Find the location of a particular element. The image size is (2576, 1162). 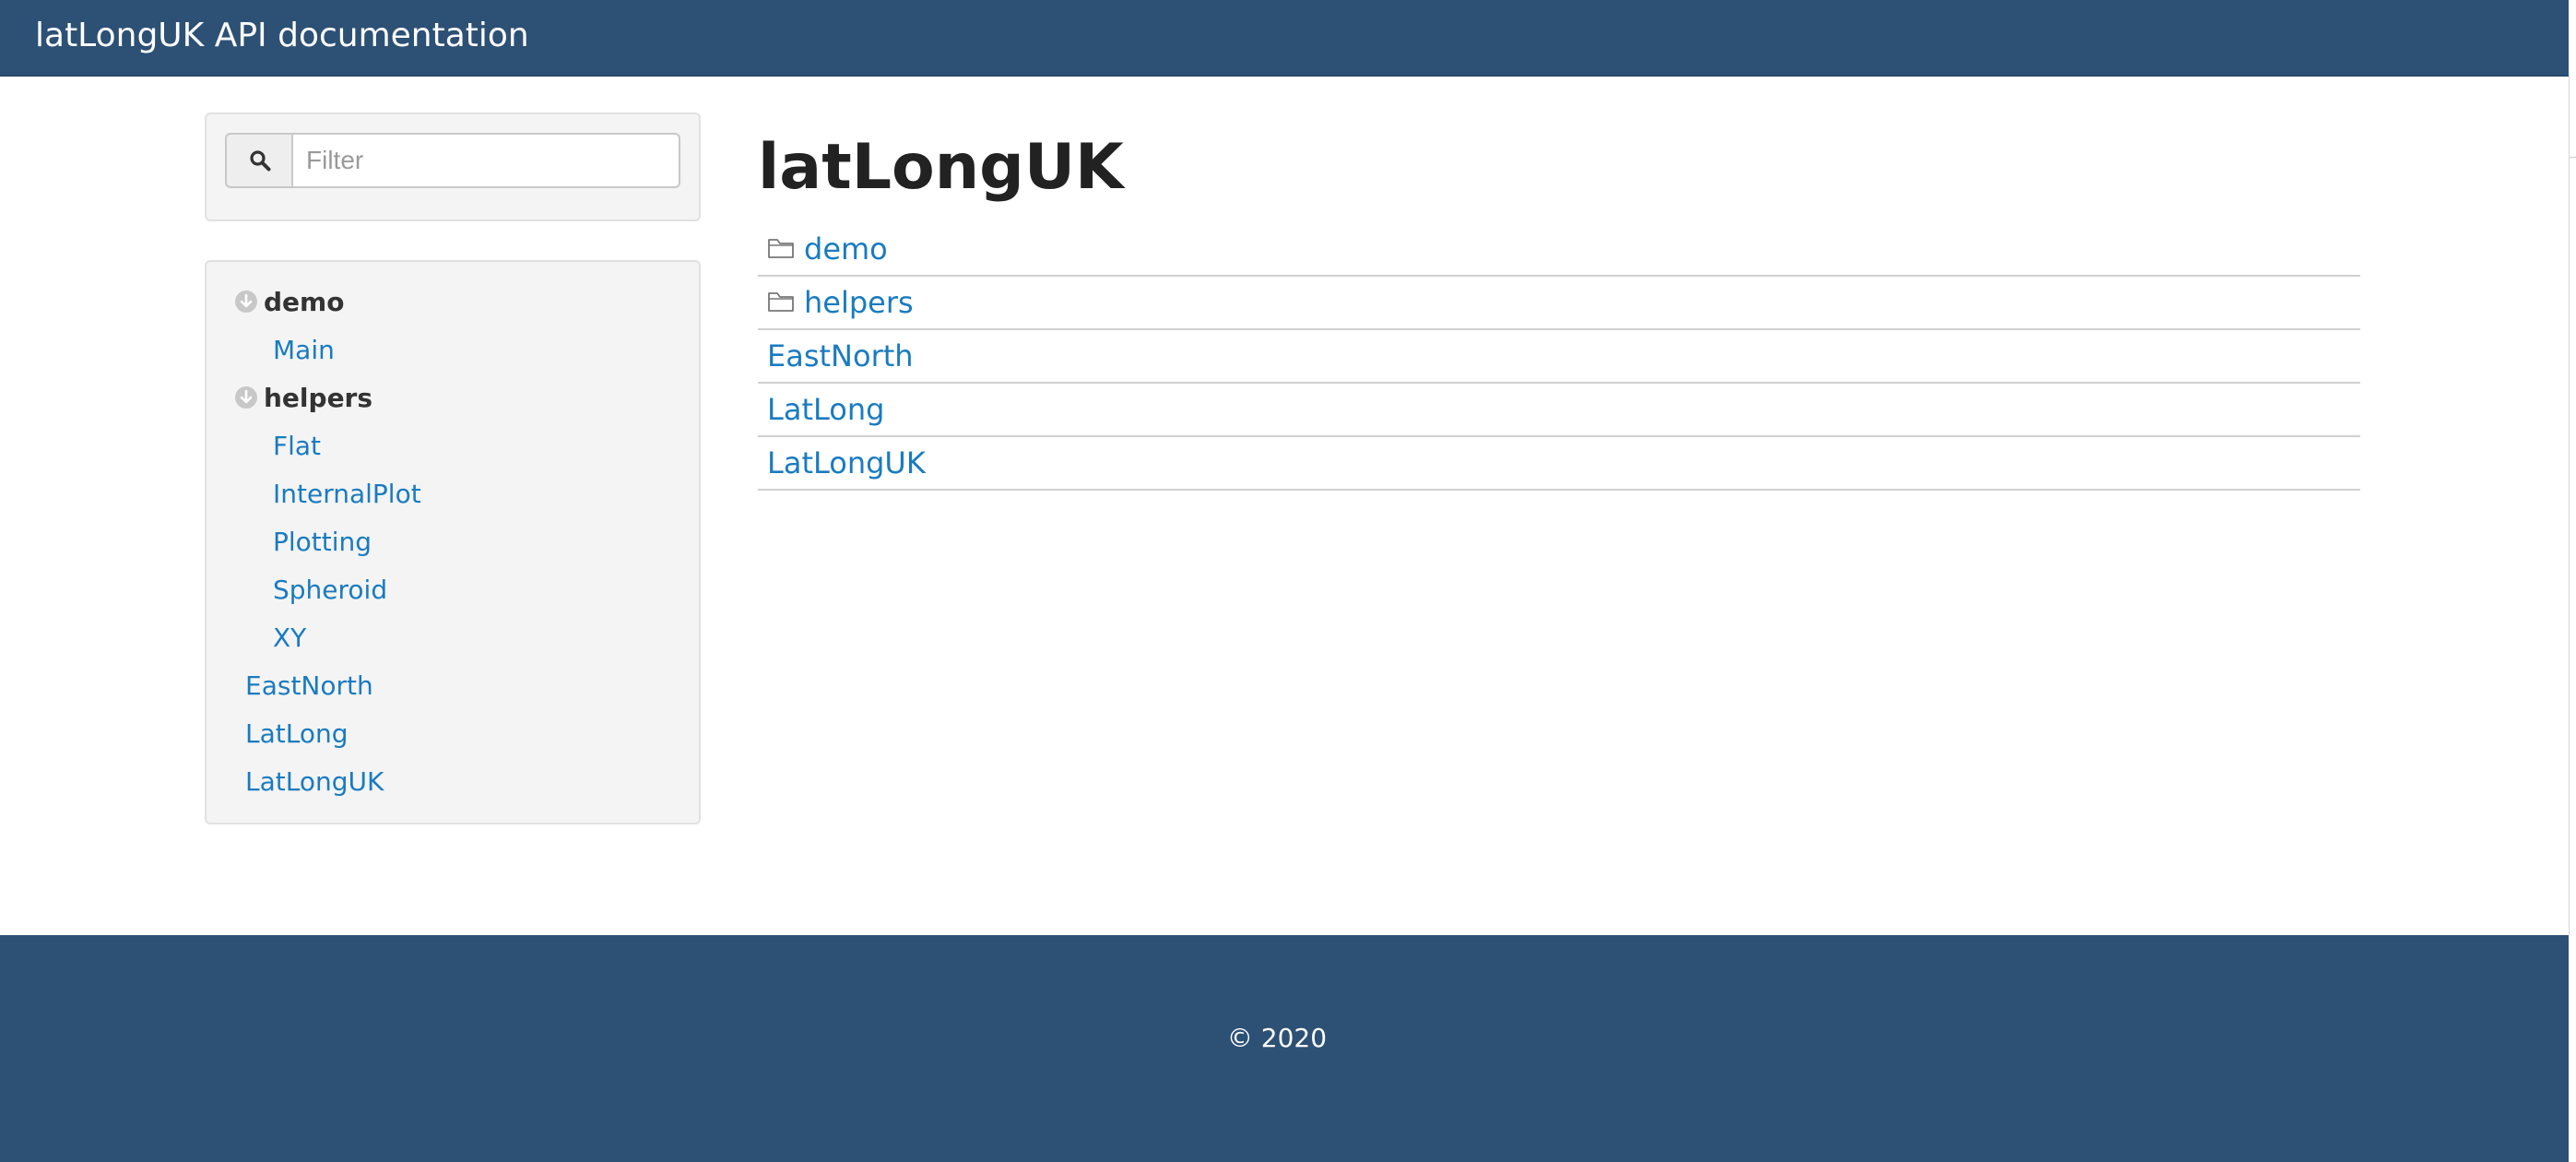

top-navbar: latLongUK API documentation is located at coordinates (1284, 38).